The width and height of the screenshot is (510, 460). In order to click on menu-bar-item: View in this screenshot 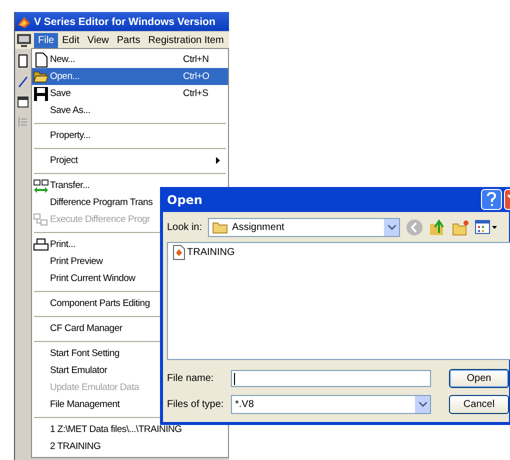, I will do `click(98, 40)`.